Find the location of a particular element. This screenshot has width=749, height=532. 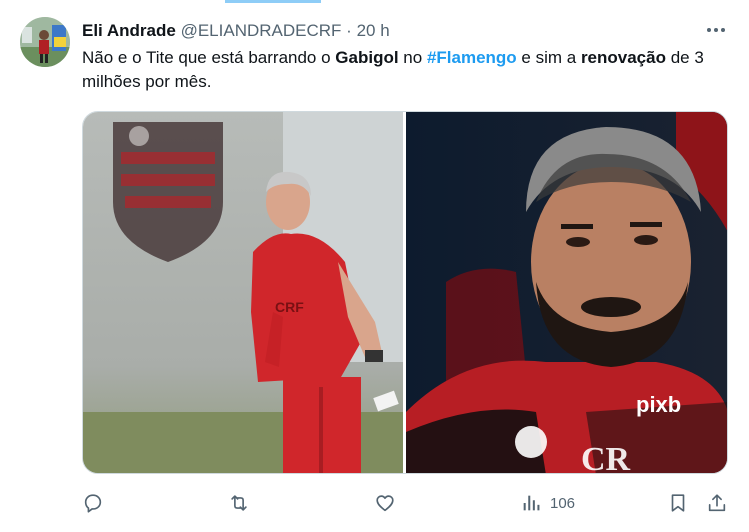

bold-renovacao: renovação is located at coordinates (623, 57).